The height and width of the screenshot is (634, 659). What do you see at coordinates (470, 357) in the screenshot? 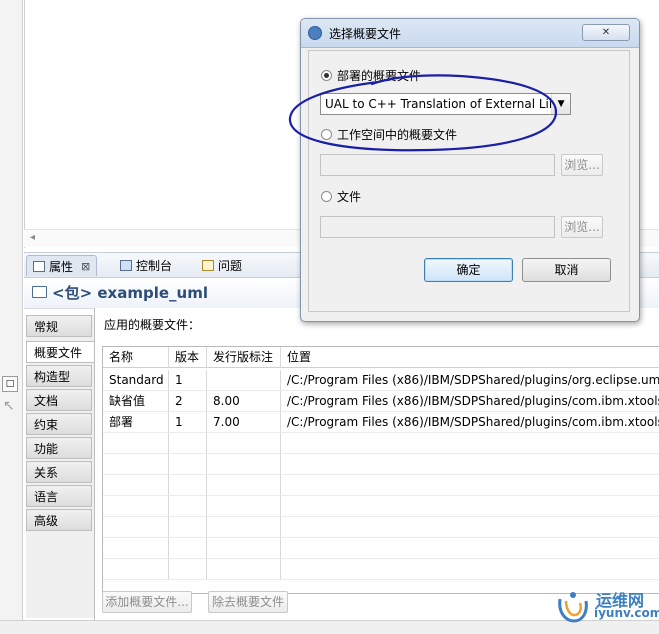
I see `column-header-location: 位置` at bounding box center [470, 357].